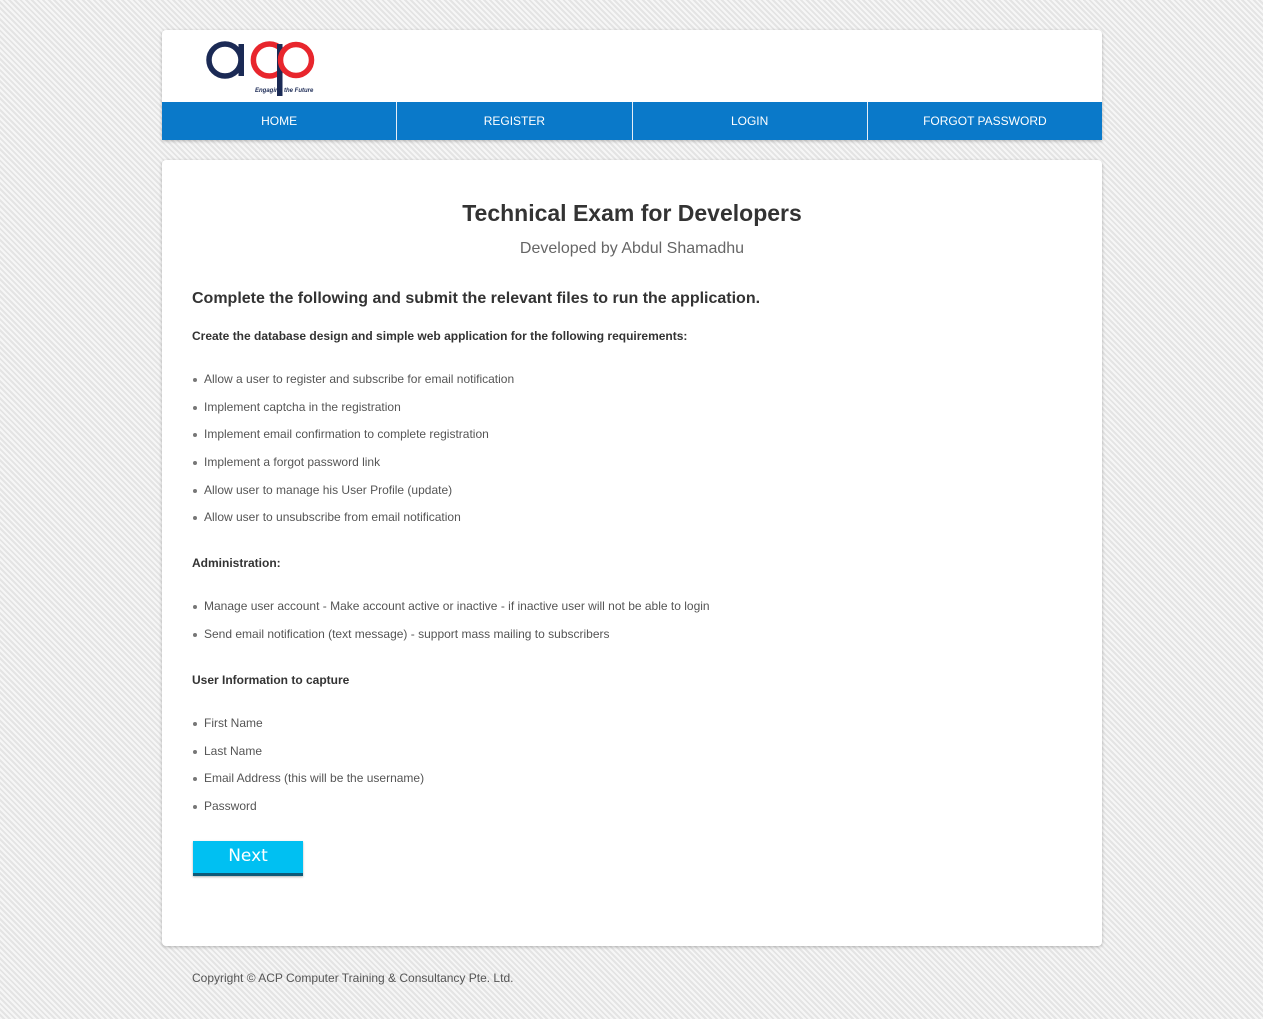  I want to click on acp-logo: Engaging the Future, so click(261, 66).